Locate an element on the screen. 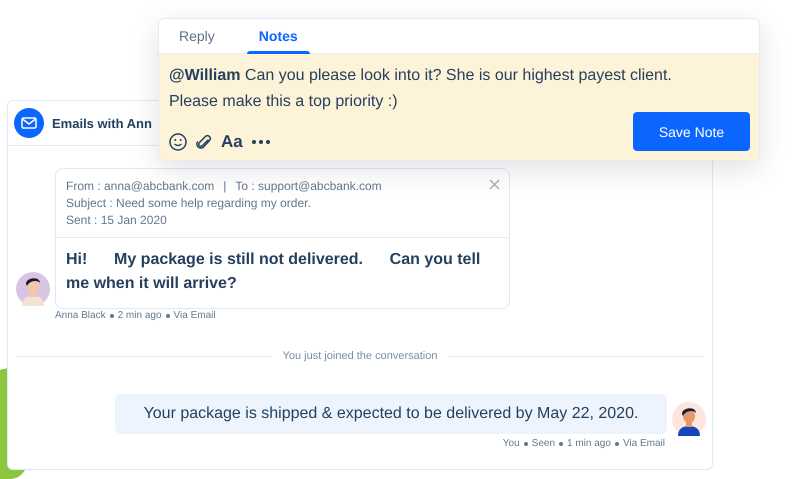 Image resolution: width=801 pixels, height=479 pixels. email-message: Hi! My package is still not delivered. Can you tell me when it will arrive? is located at coordinates (273, 272).